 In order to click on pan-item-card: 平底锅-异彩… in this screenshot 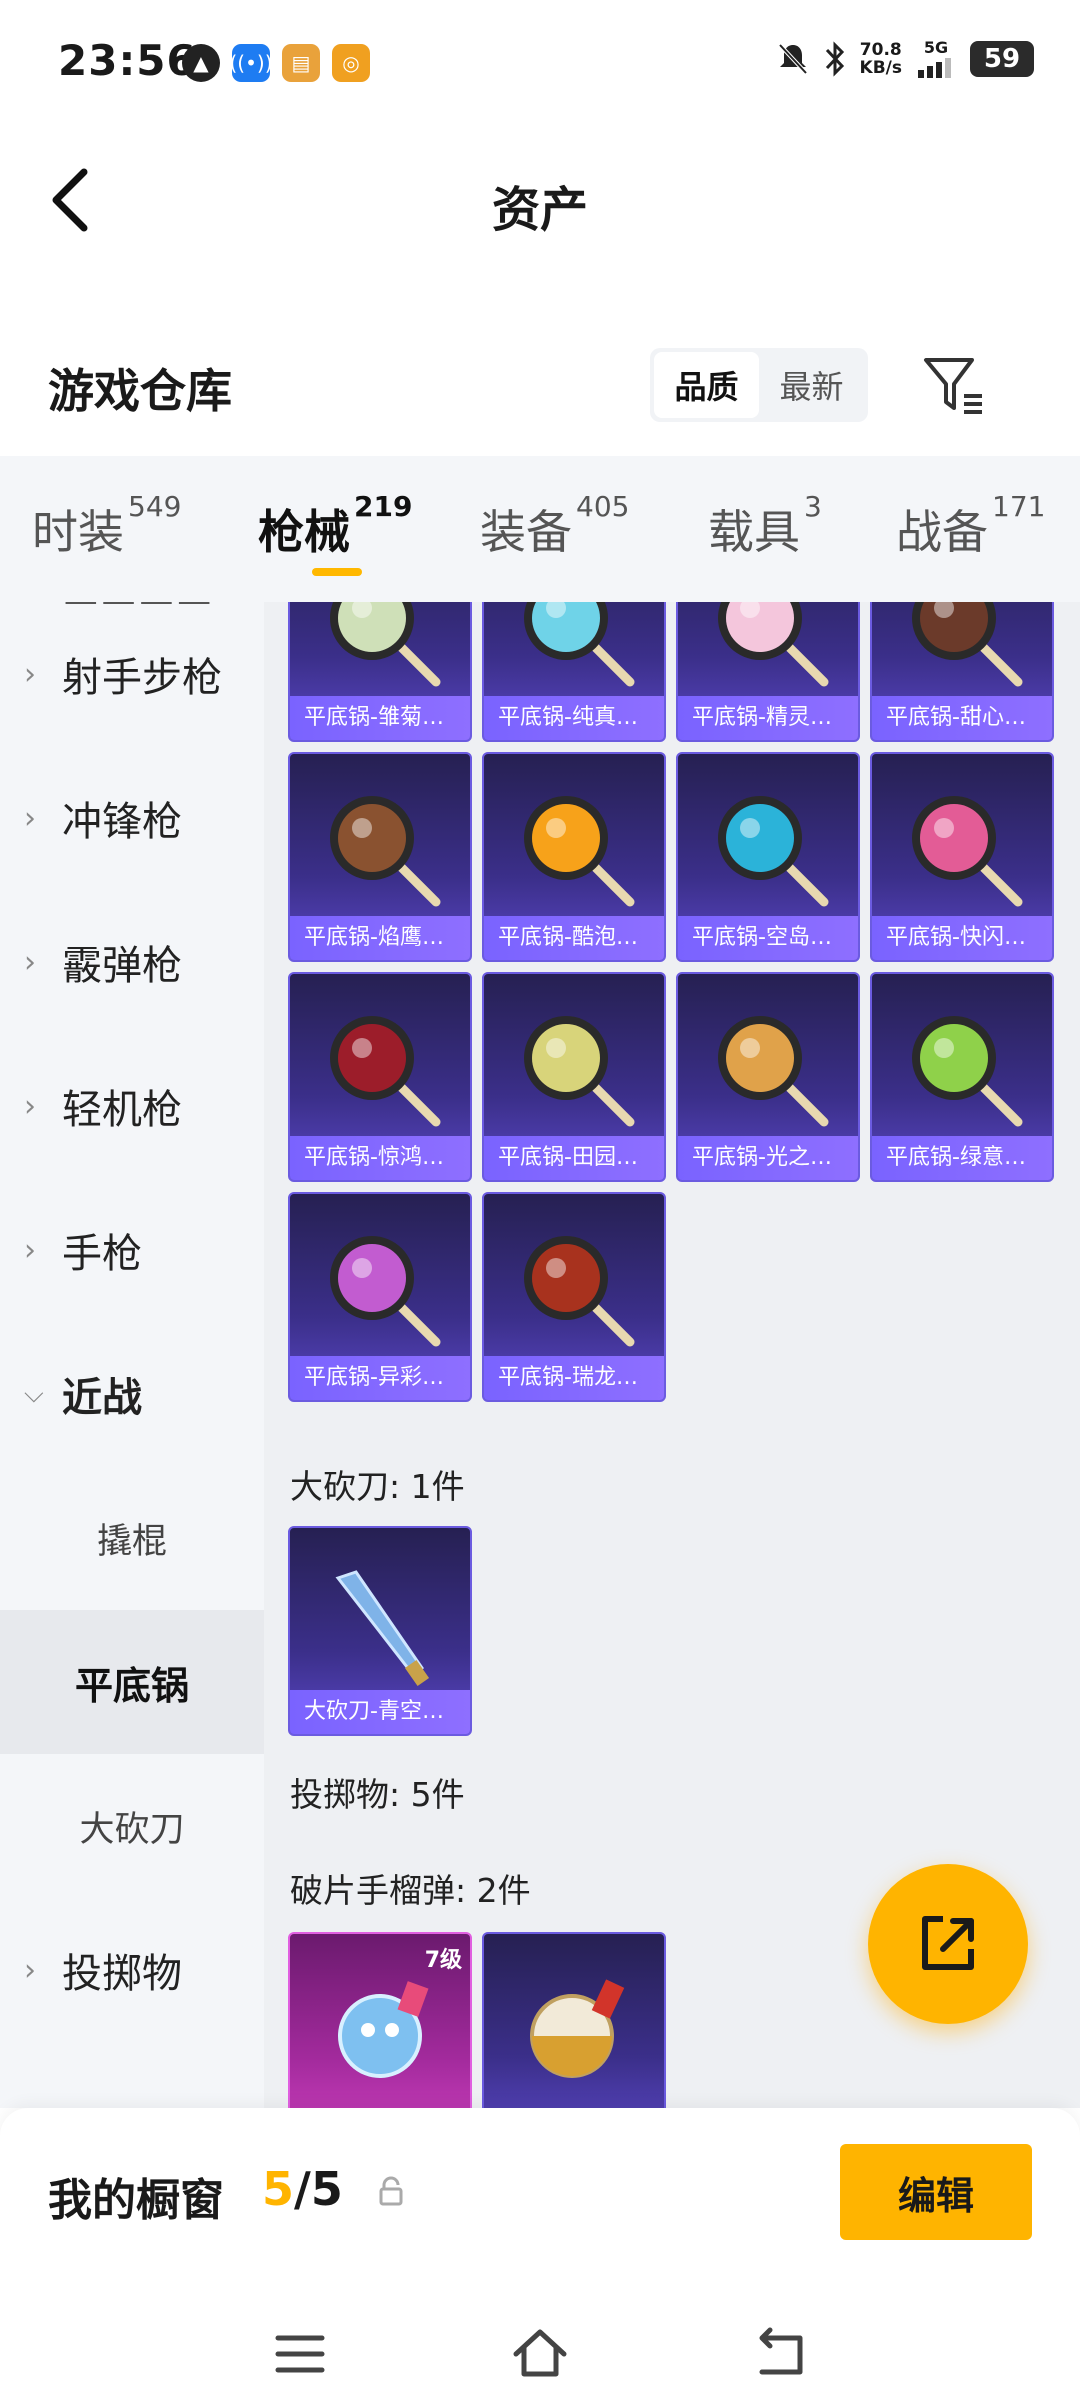, I will do `click(380, 1297)`.